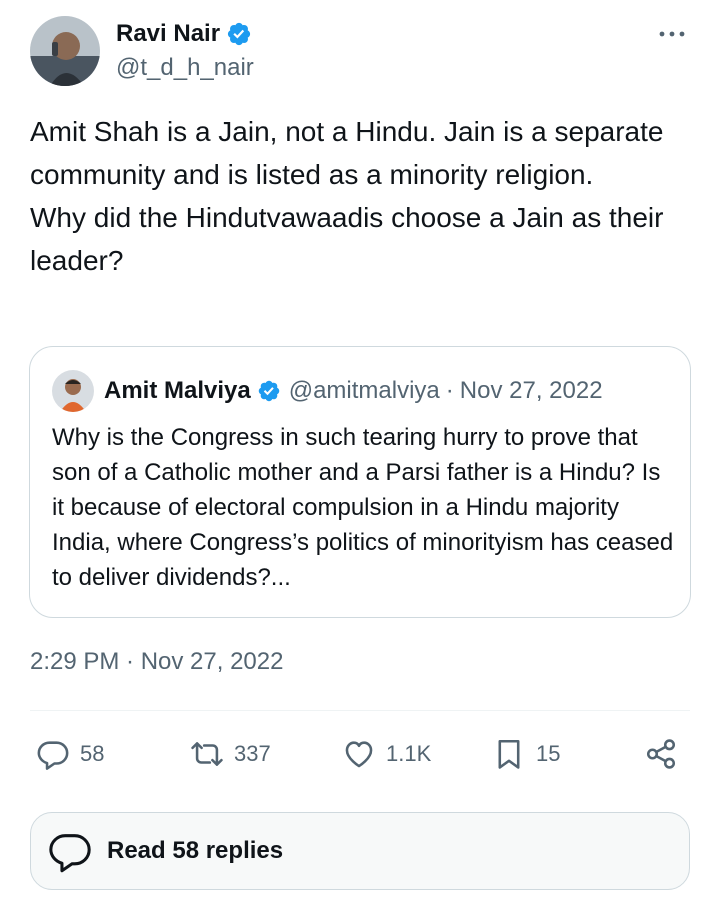 The image size is (720, 900). I want to click on repost-count: 337, so click(252, 753).